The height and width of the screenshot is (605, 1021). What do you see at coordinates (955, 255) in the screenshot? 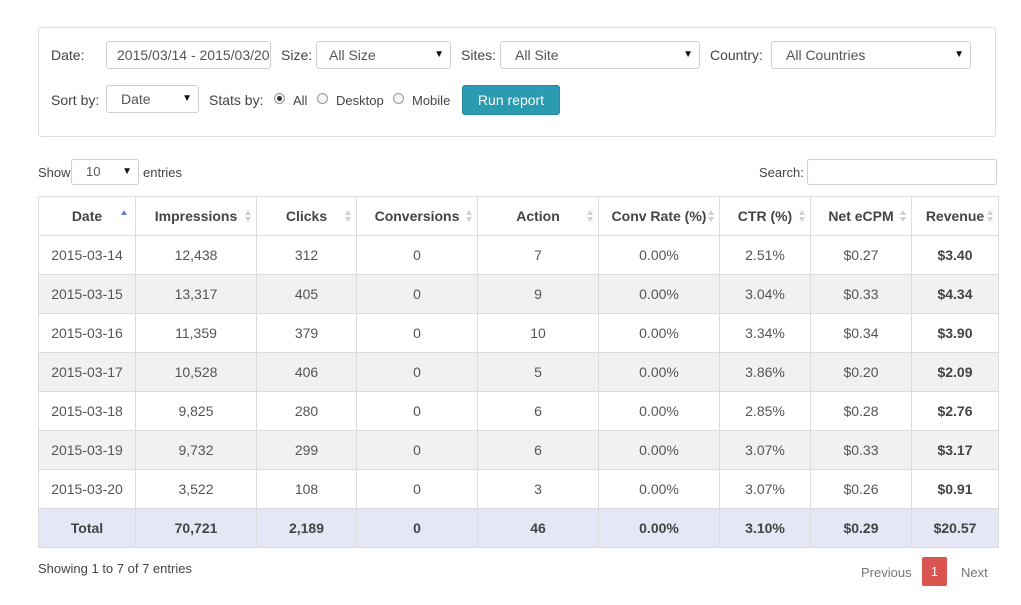
I see `cell-revenue: $3.40` at bounding box center [955, 255].